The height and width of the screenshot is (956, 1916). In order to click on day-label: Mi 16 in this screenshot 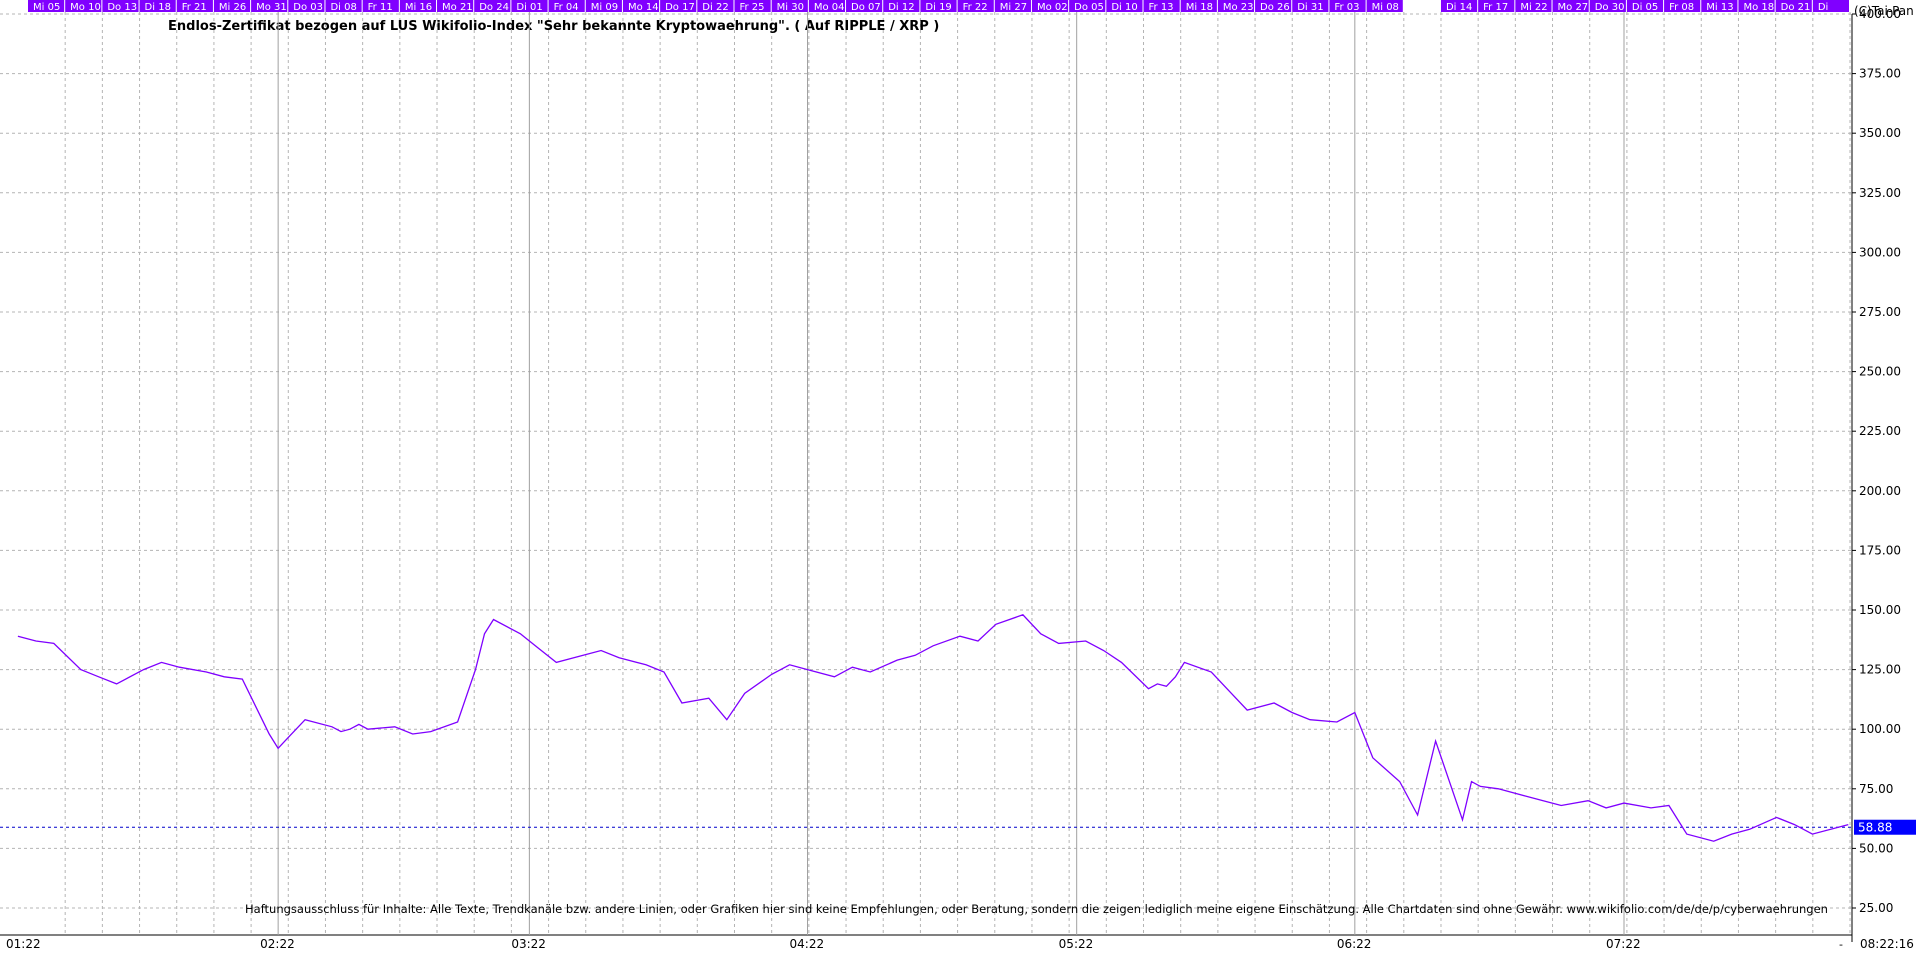, I will do `click(418, 7)`.